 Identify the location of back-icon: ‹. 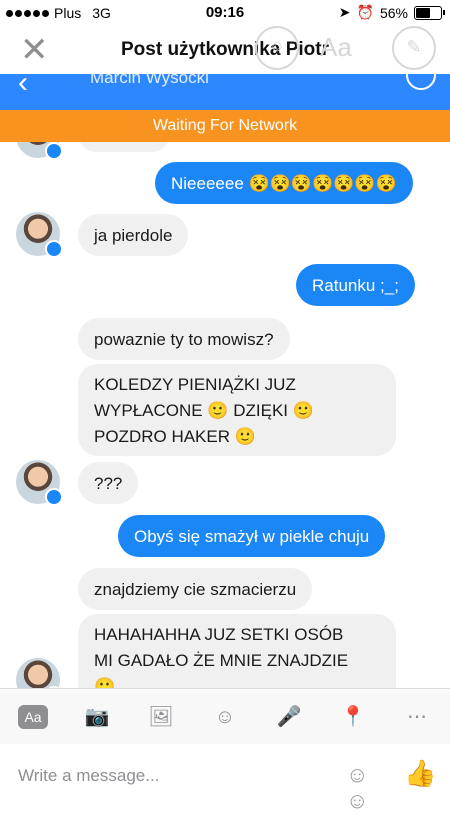
(23, 87).